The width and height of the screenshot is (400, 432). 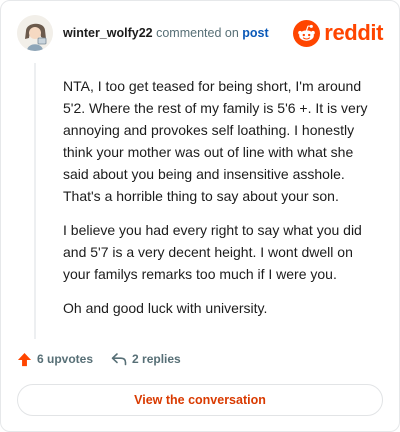 What do you see at coordinates (156, 359) in the screenshot?
I see `reply-count: 2 replies` at bounding box center [156, 359].